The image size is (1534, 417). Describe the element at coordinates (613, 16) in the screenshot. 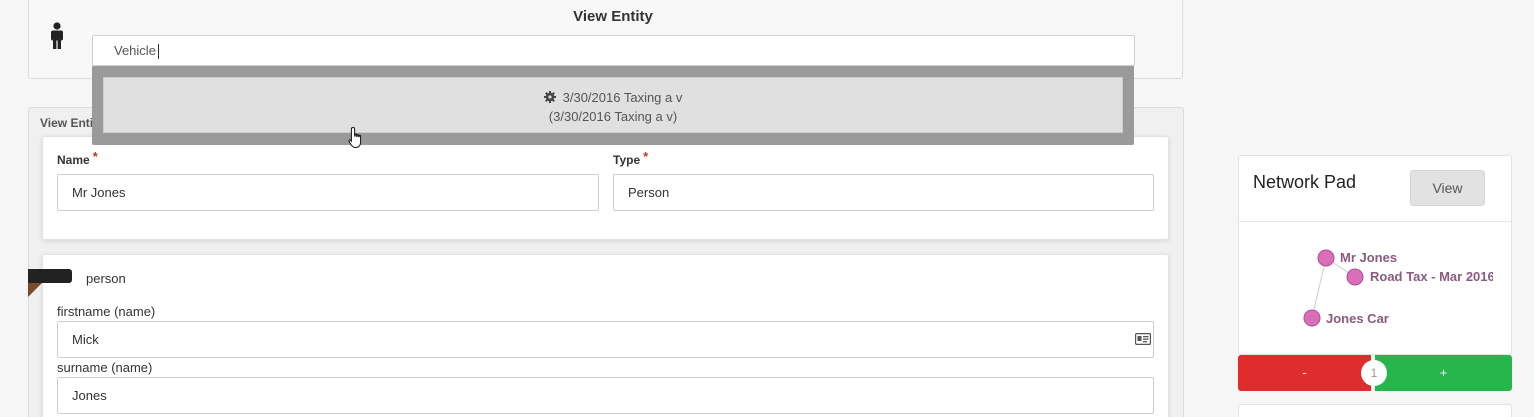

I see `page-title: View Entity` at that location.